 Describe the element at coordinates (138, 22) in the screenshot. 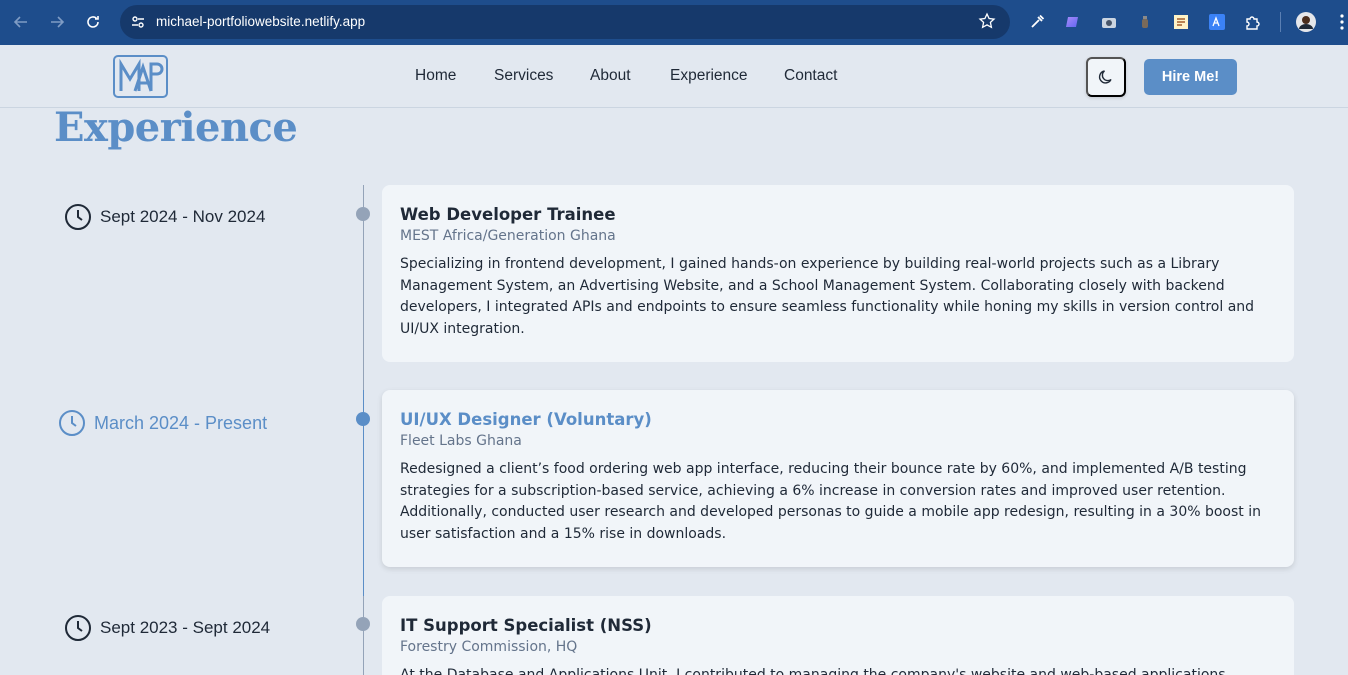

I see `site-info-icon` at that location.